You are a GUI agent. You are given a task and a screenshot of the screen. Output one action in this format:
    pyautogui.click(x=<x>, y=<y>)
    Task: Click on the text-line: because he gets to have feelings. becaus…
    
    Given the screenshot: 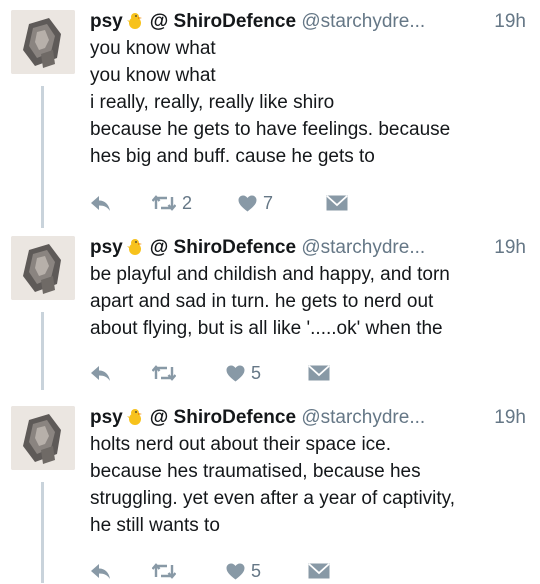 What is the action you would take?
    pyautogui.click(x=270, y=129)
    